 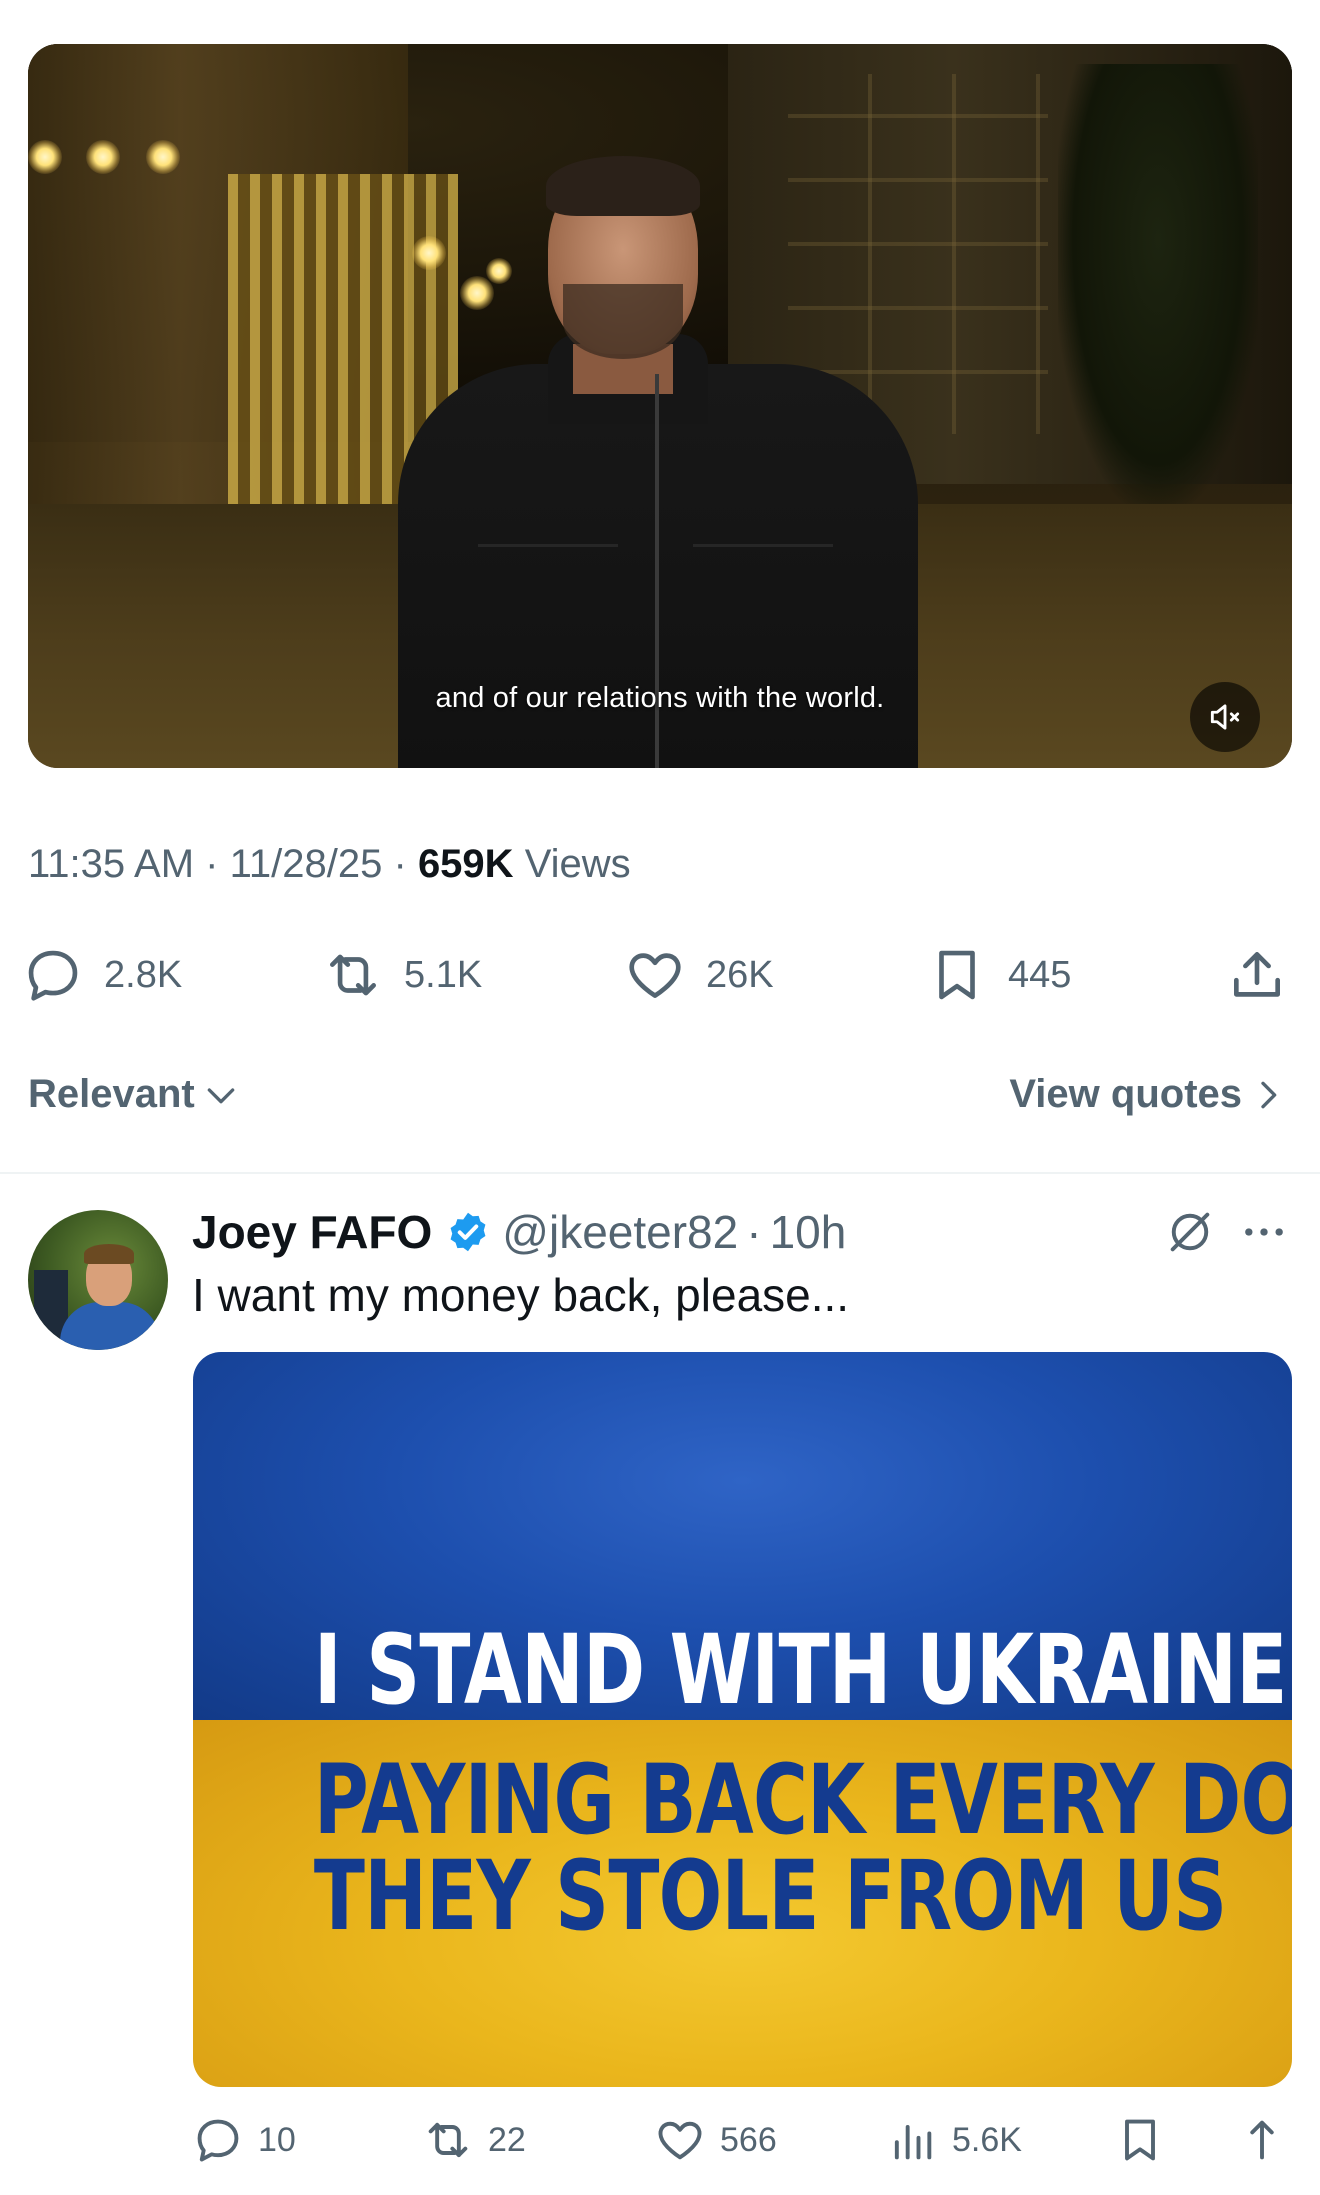 I want to click on reply-bookmark-button, so click(x=1140, y=2140).